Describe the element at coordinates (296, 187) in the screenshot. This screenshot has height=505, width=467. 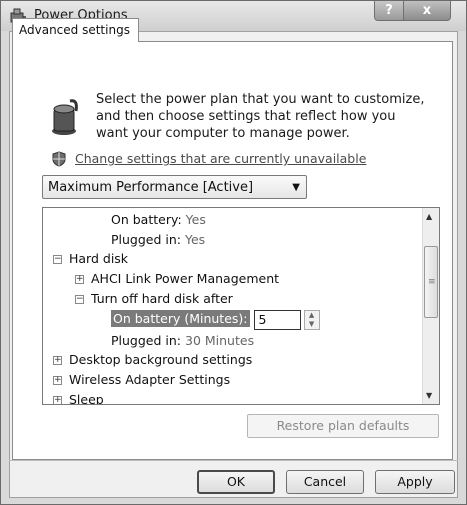
I see `chevron-down-icon: ▼` at that location.